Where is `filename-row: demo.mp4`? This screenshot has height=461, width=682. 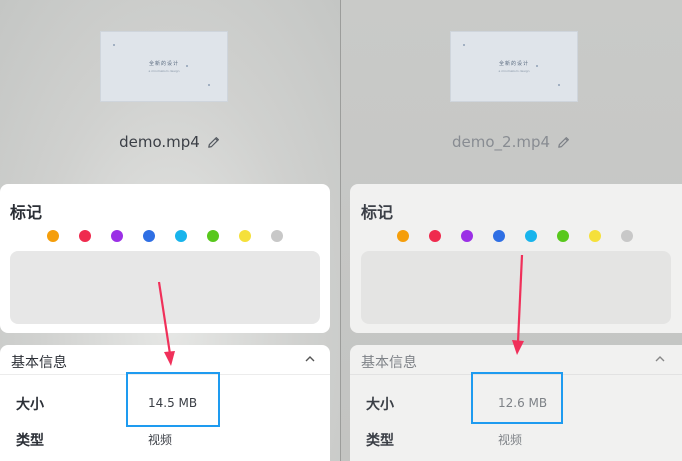 filename-row: demo.mp4 is located at coordinates (170, 142).